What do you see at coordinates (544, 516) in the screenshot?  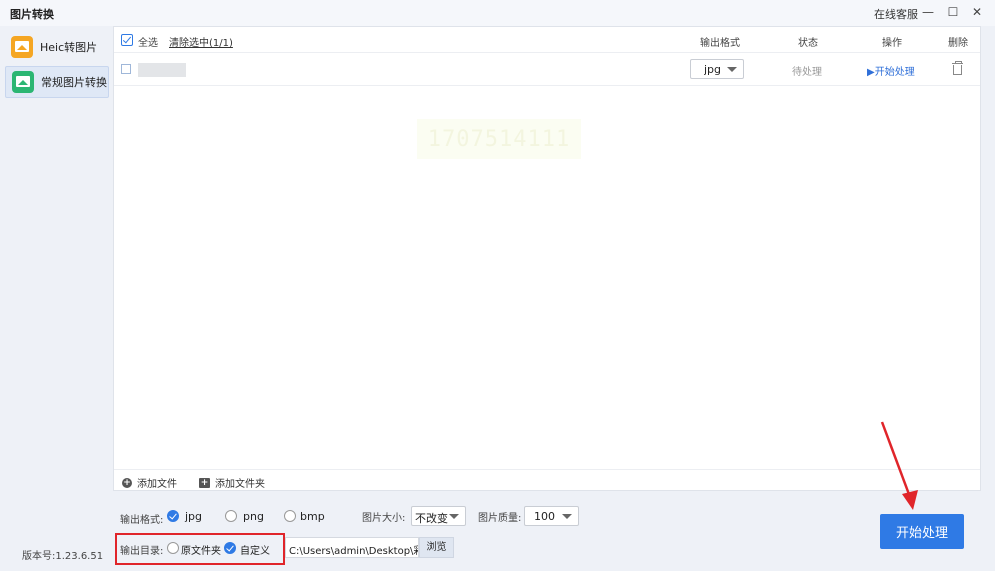 I see `image-quality-value: 100` at bounding box center [544, 516].